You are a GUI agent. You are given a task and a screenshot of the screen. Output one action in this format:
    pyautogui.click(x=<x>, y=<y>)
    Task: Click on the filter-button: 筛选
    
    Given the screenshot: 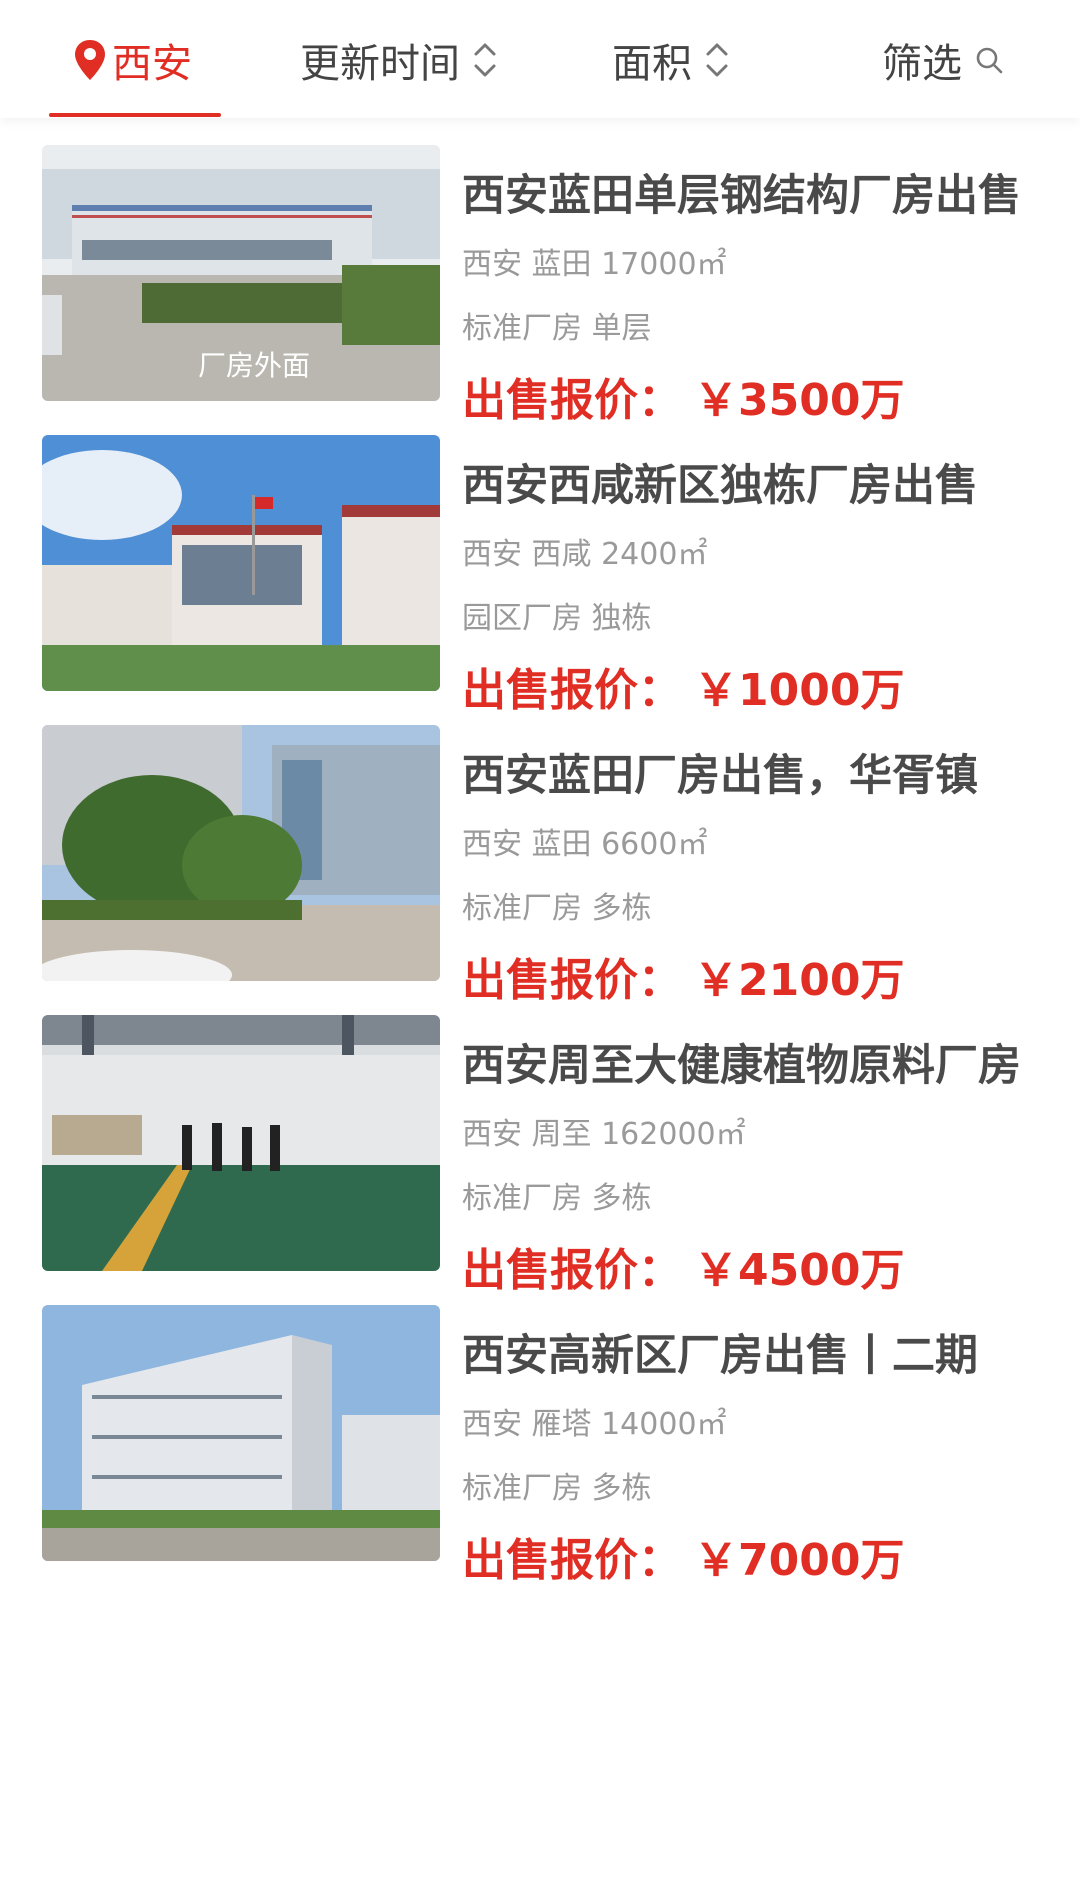 What is the action you would take?
    pyautogui.click(x=943, y=60)
    